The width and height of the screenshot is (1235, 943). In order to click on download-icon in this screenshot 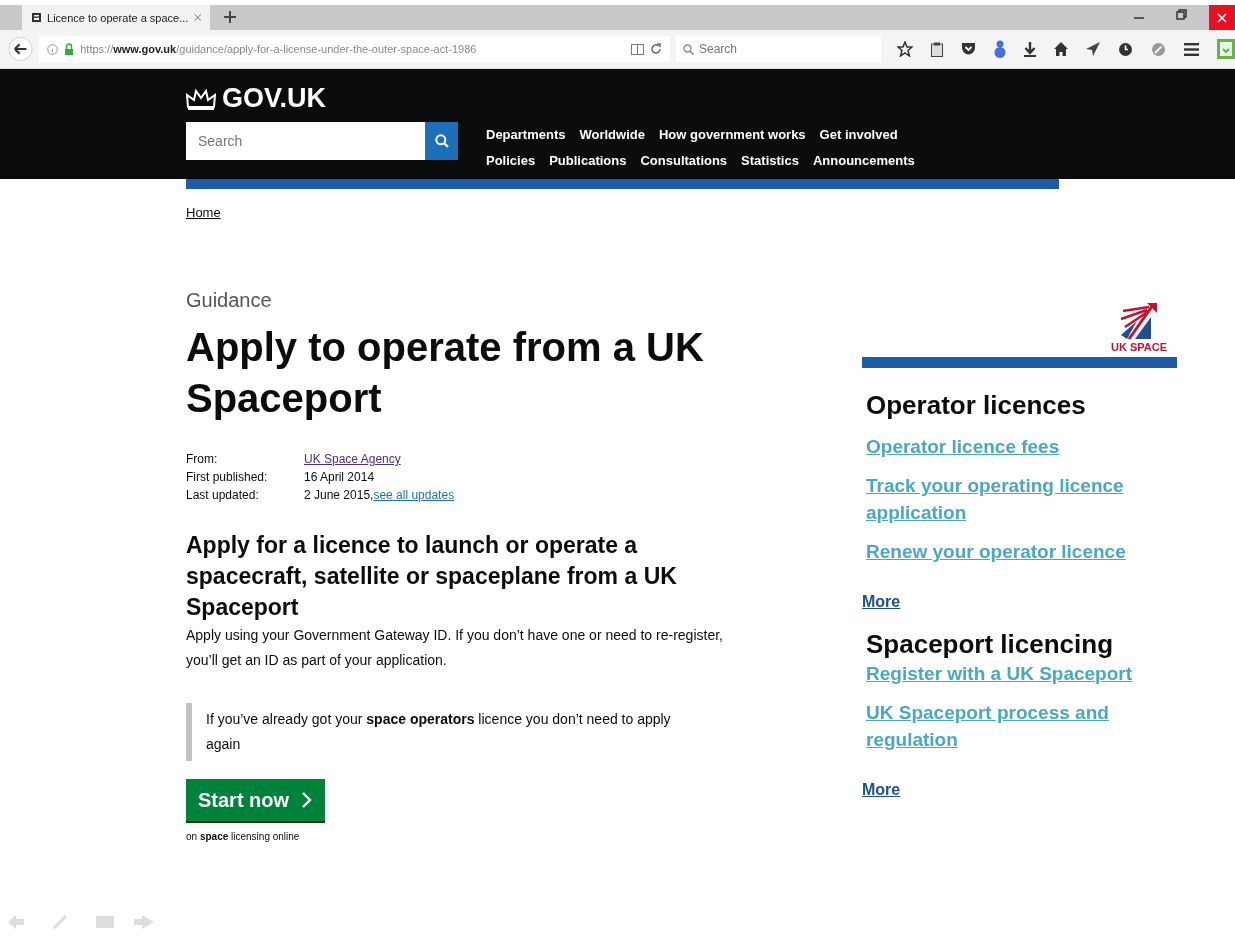, I will do `click(1030, 49)`.